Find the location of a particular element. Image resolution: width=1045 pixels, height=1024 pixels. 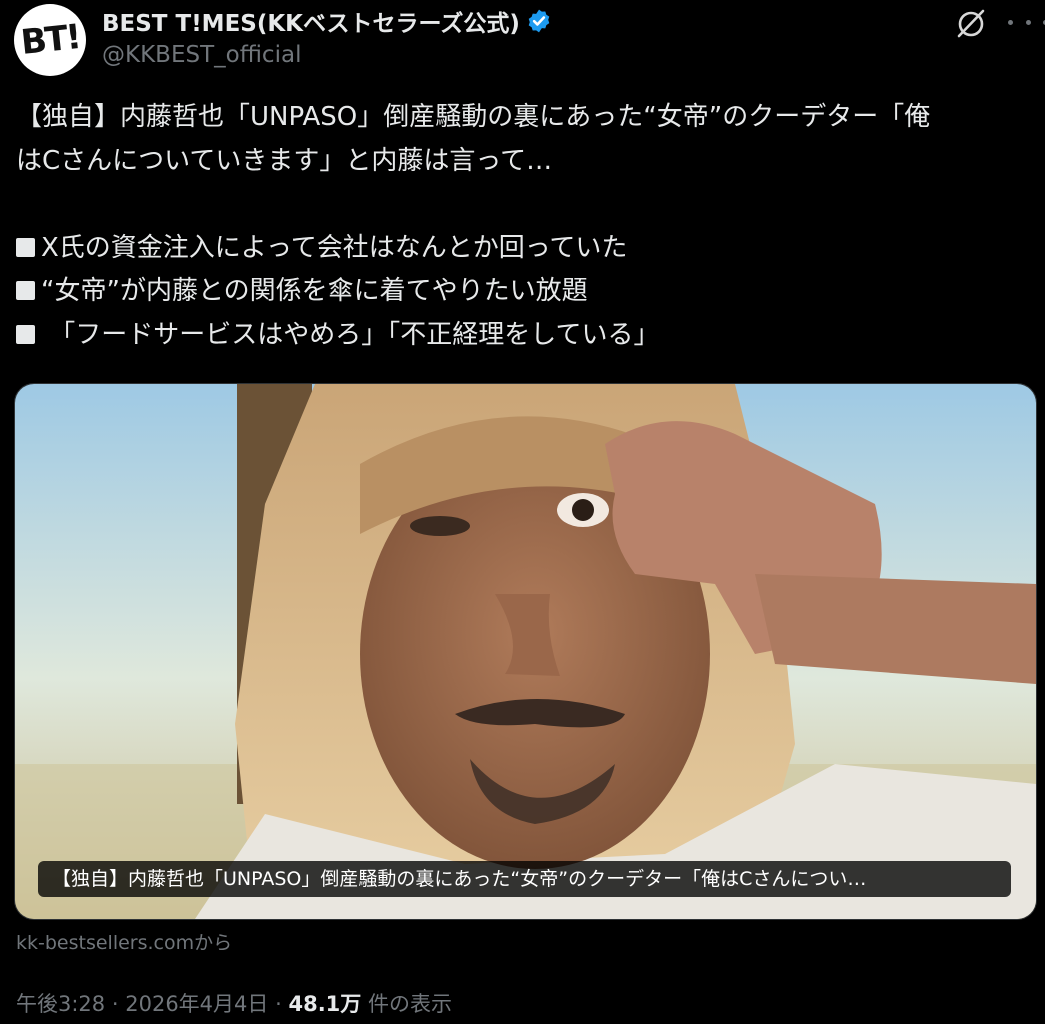

author-info: BEST T!MES(KKベストセラーズ公式) @KKBEST_official is located at coordinates (327, 36).